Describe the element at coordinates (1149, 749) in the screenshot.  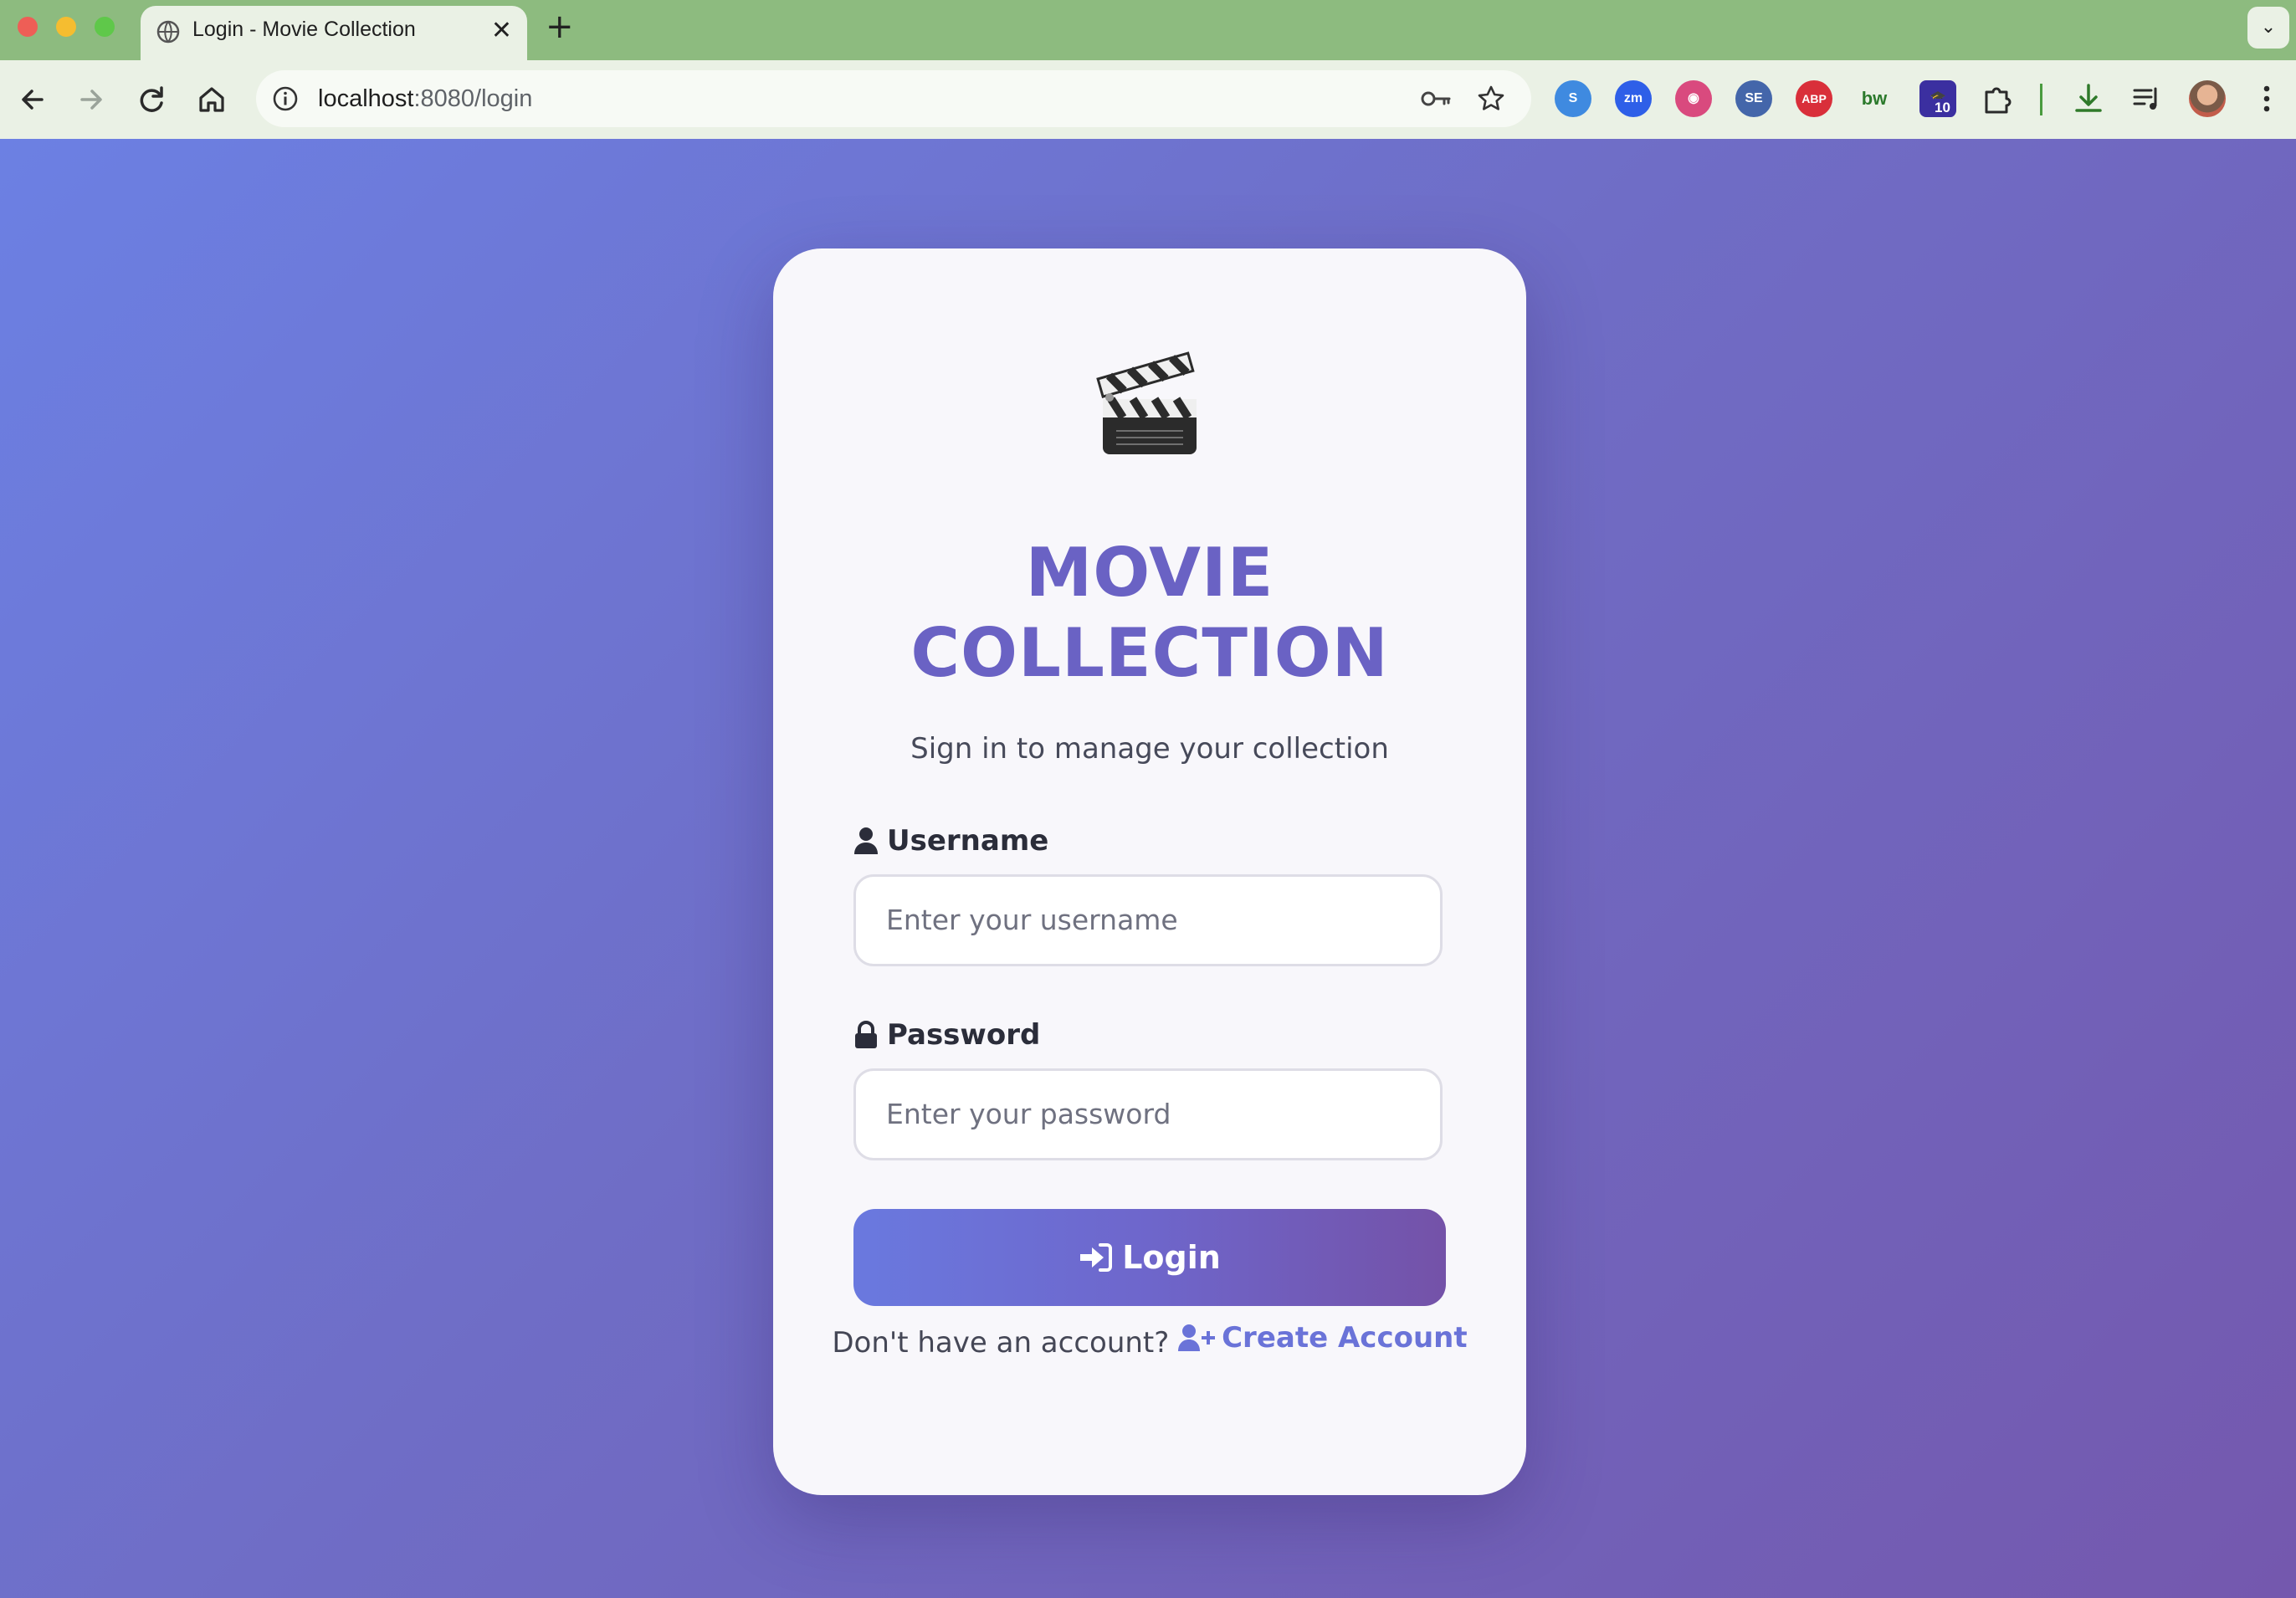
I see `subtitle: Sign in to manage your collection` at that location.